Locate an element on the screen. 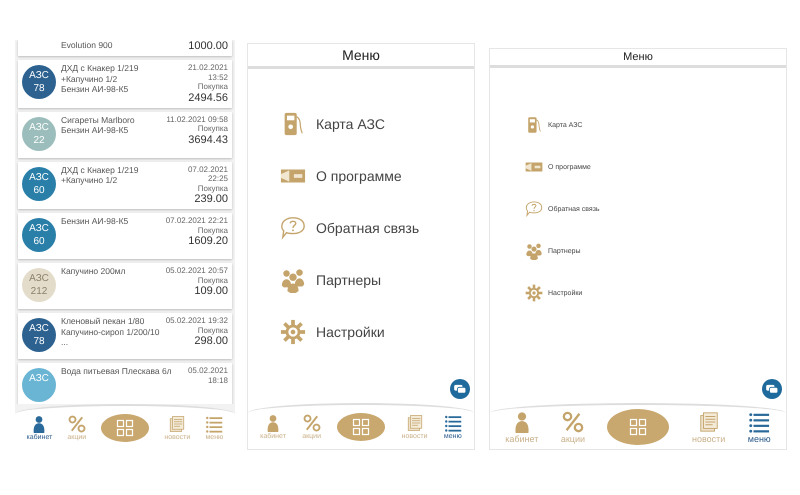 The image size is (800, 495). time-text: 13:52 is located at coordinates (217, 77).